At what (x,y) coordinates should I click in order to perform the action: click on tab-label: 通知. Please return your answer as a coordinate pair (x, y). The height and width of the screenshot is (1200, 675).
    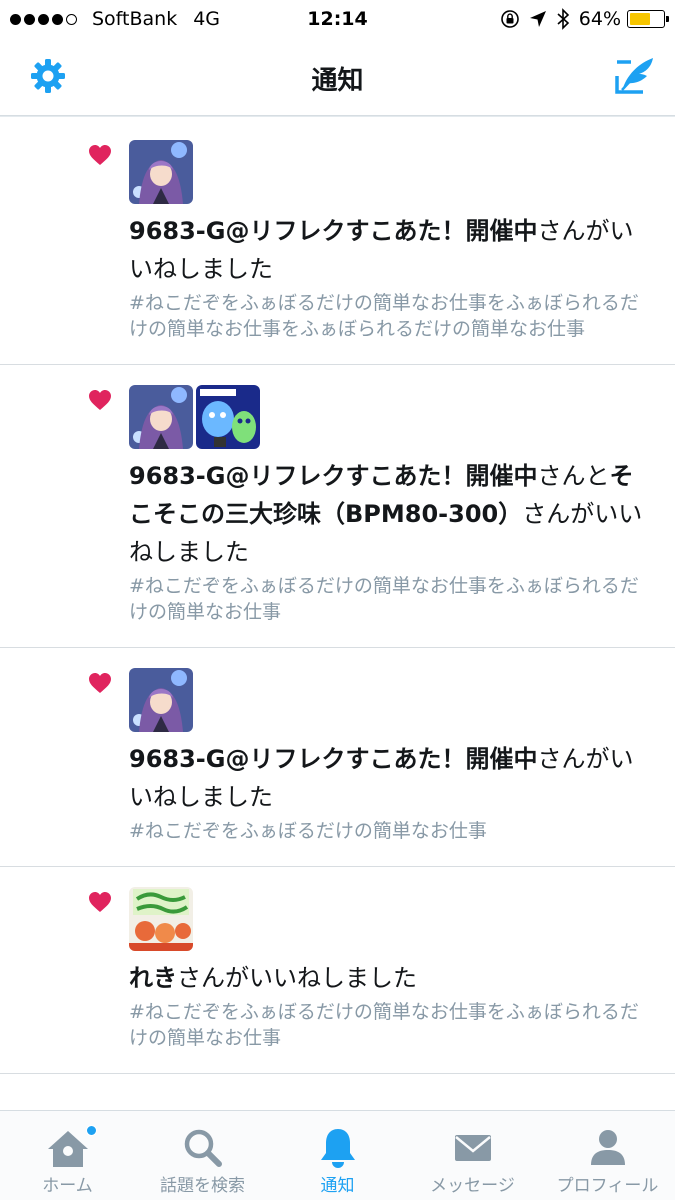
    Looking at the image, I should click on (337, 1186).